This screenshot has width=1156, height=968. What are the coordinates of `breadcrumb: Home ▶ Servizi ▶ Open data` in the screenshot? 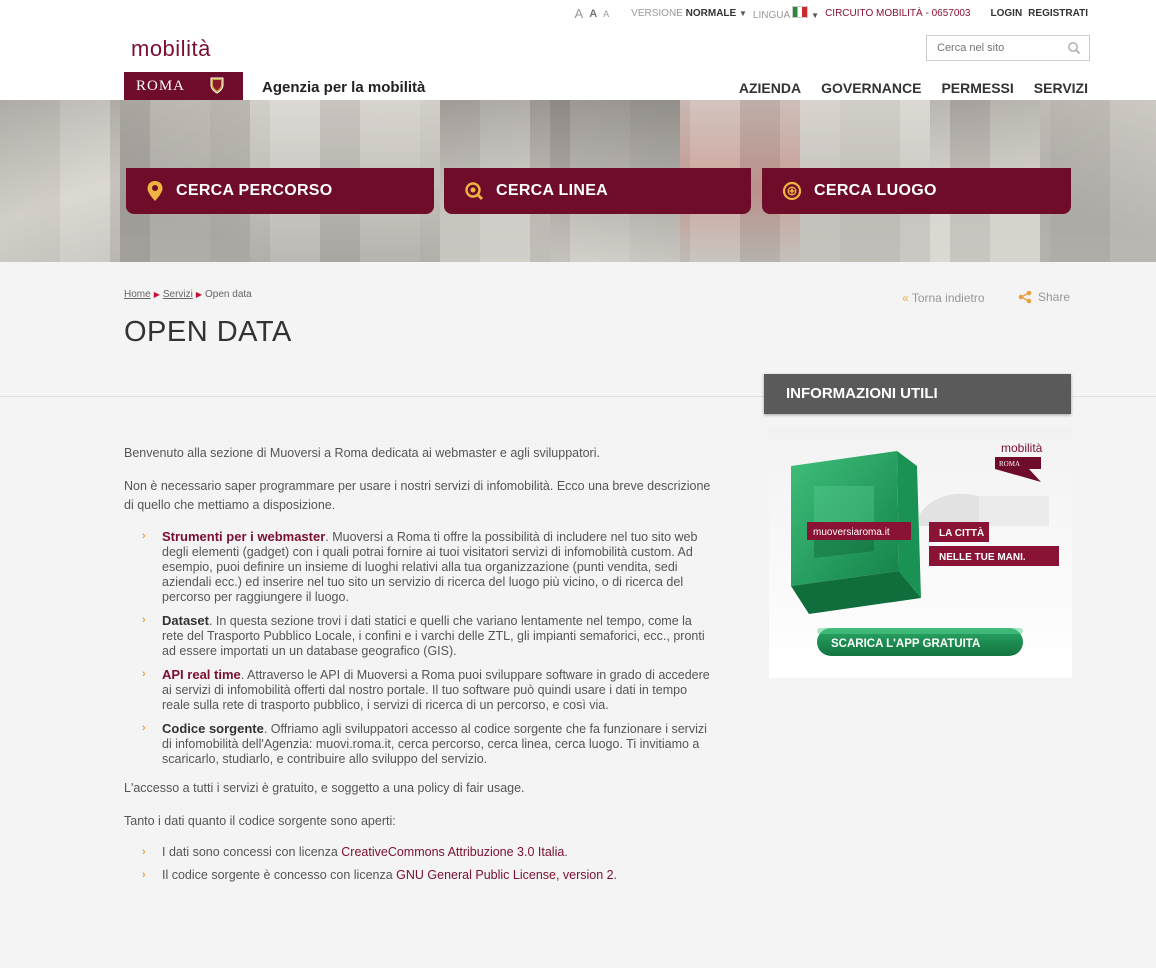 It's located at (188, 294).